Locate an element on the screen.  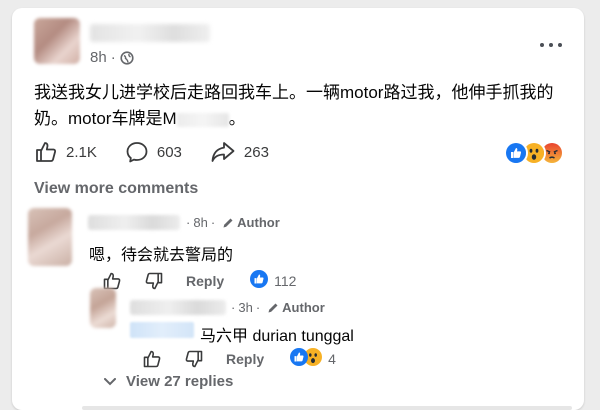
author-name-redacted is located at coordinates (150, 33).